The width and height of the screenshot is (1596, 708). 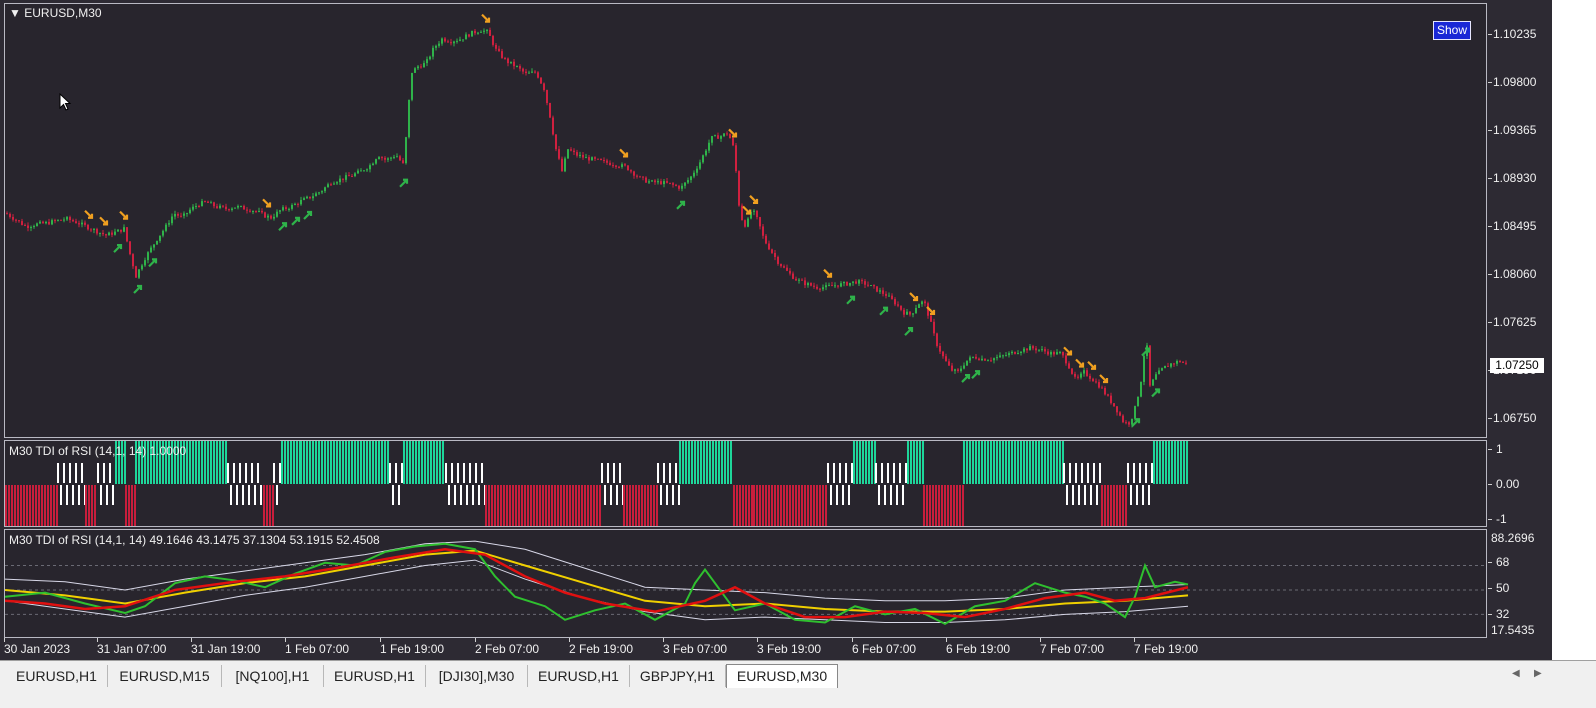 I want to click on collapse-triangle-icon: ▼, so click(x=15, y=13).